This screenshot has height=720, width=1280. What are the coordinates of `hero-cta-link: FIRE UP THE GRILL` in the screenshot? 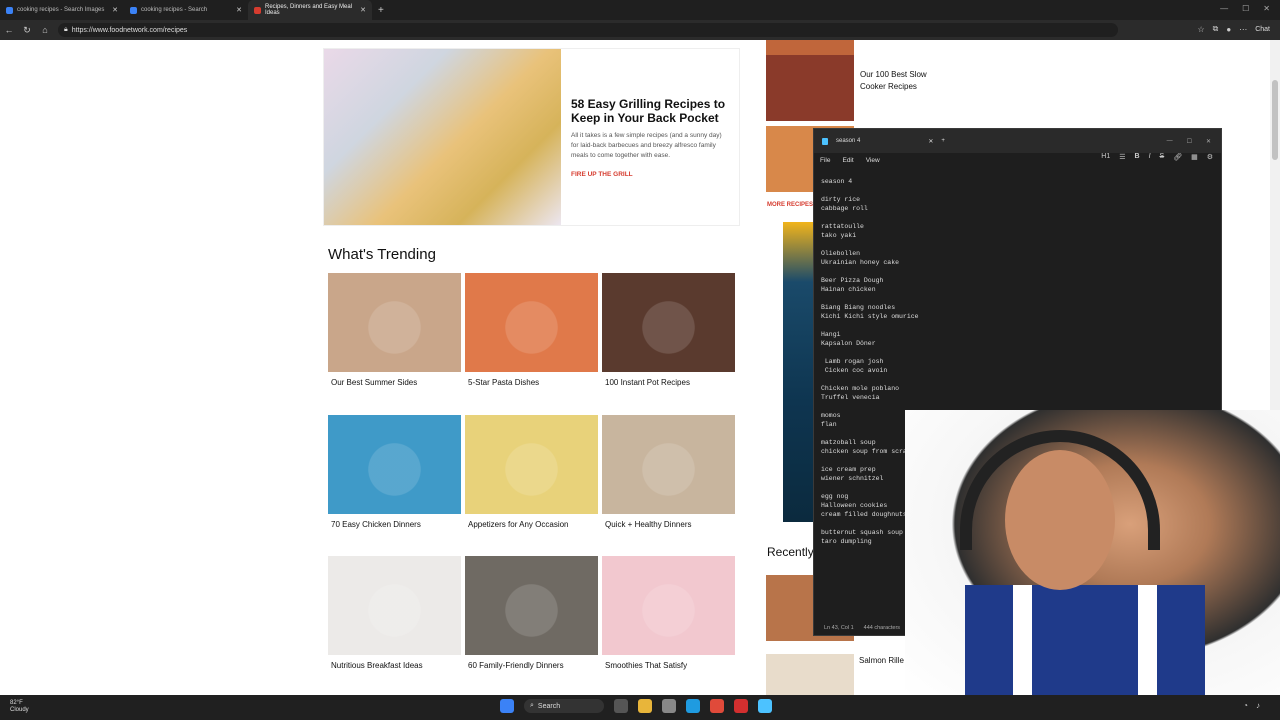 It's located at (650, 174).